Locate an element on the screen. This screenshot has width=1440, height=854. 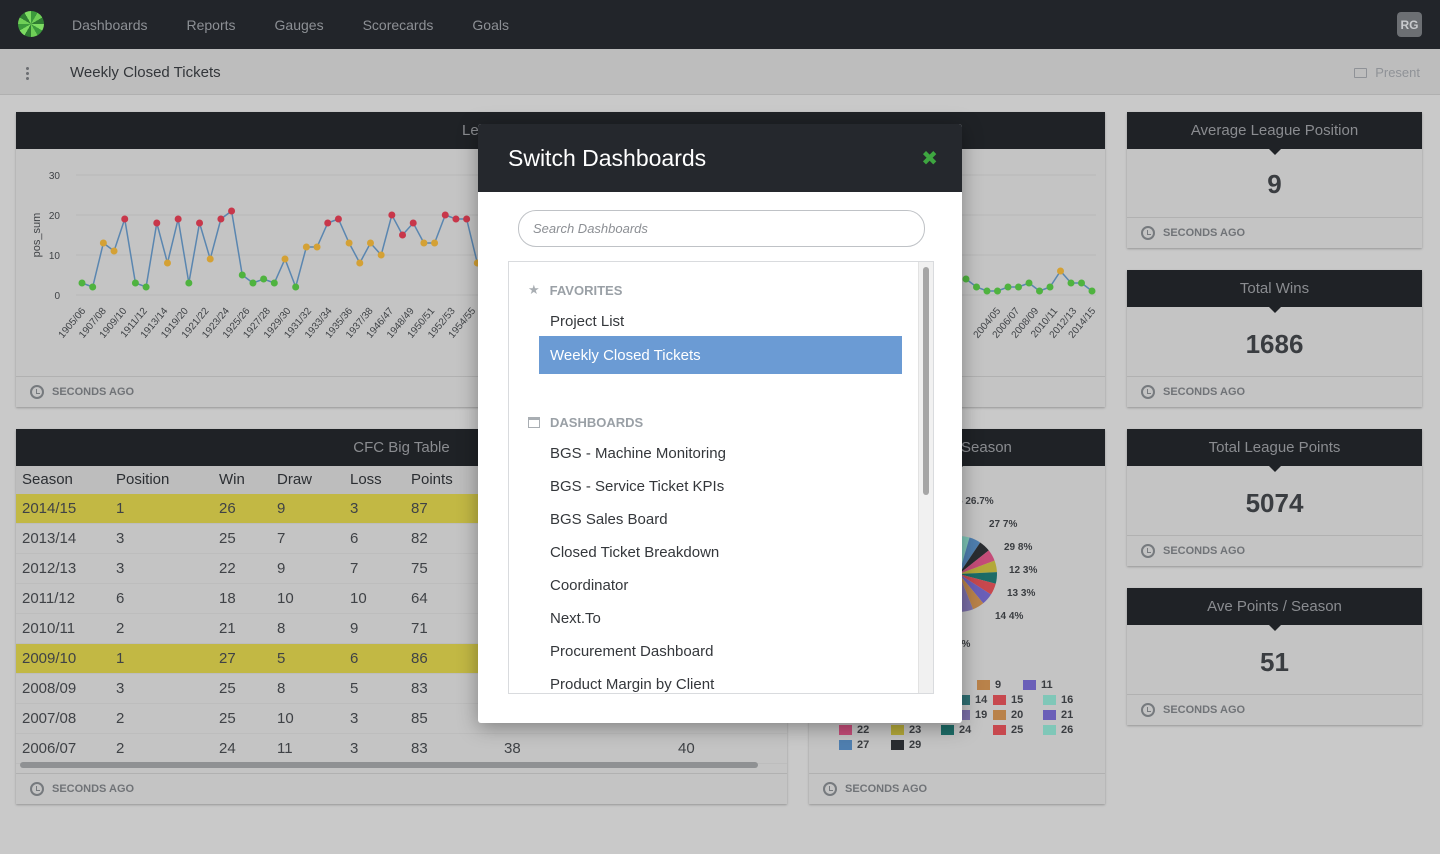
legend-item: 16 is located at coordinates (1058, 700).